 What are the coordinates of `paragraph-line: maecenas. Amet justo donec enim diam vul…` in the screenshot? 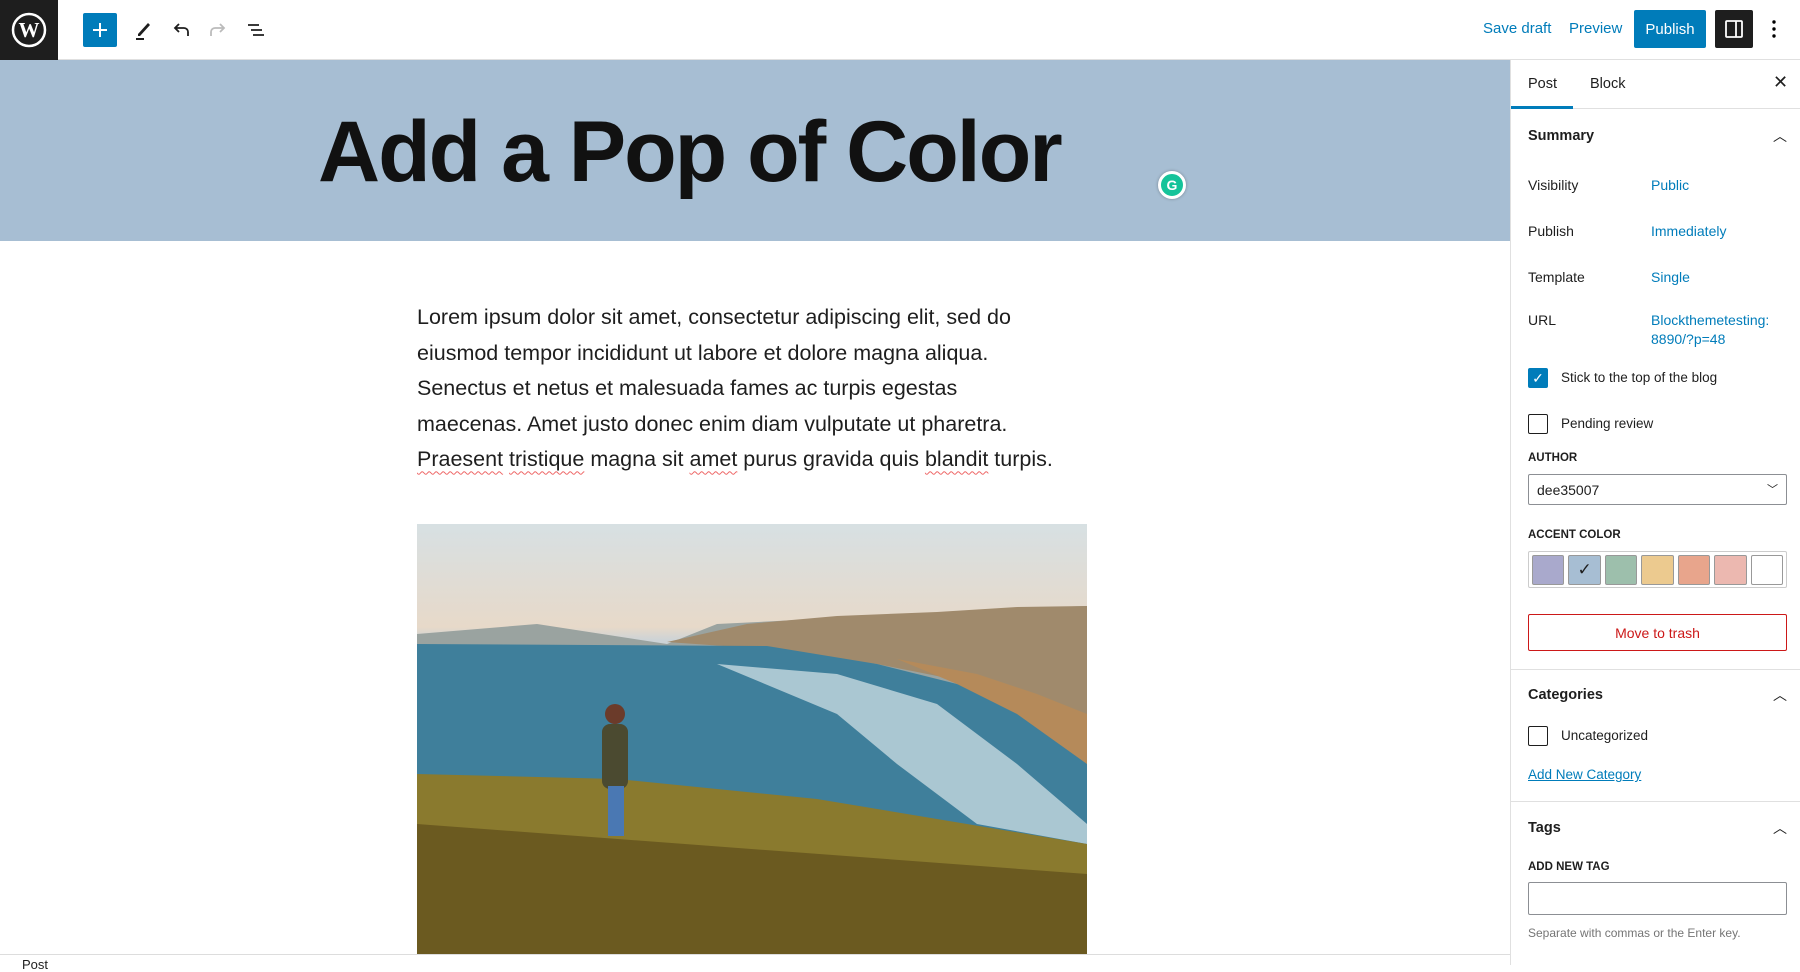 It's located at (712, 423).